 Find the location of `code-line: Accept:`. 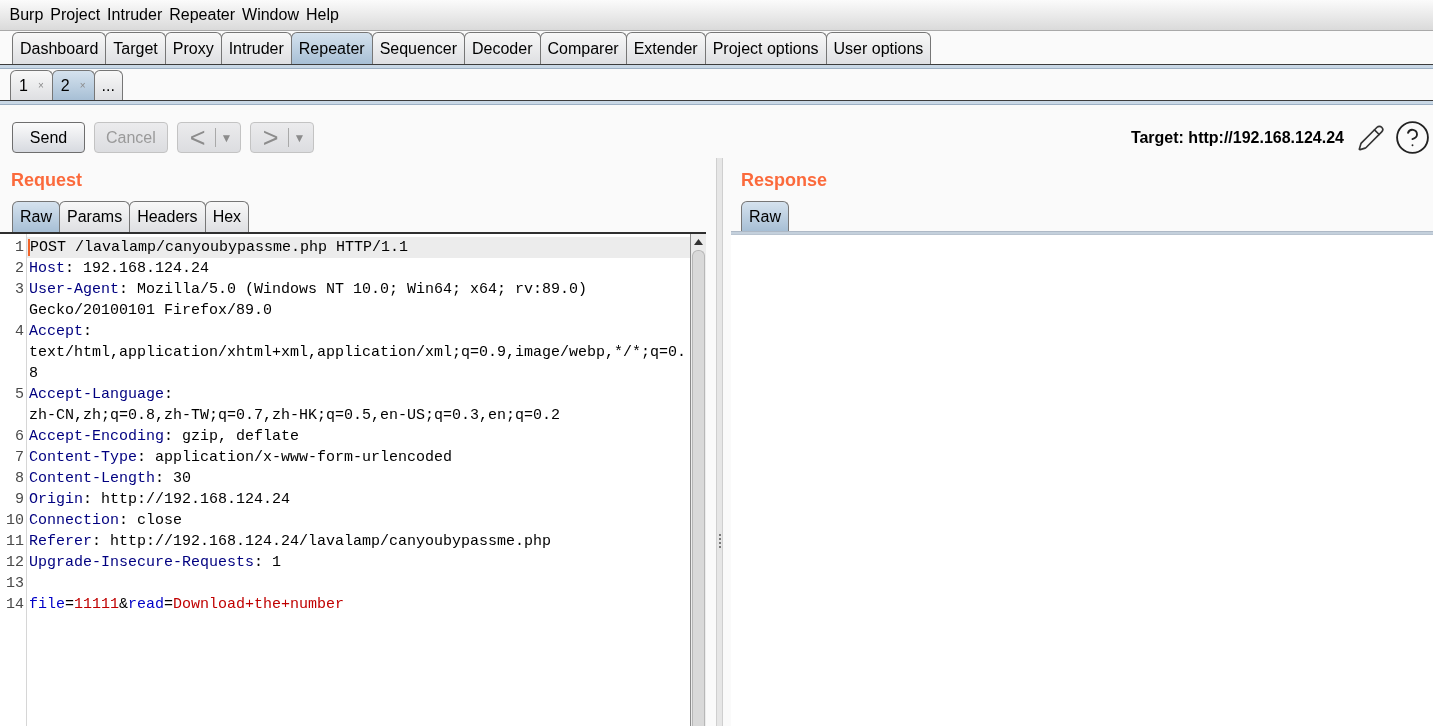

code-line: Accept: is located at coordinates (61, 332).